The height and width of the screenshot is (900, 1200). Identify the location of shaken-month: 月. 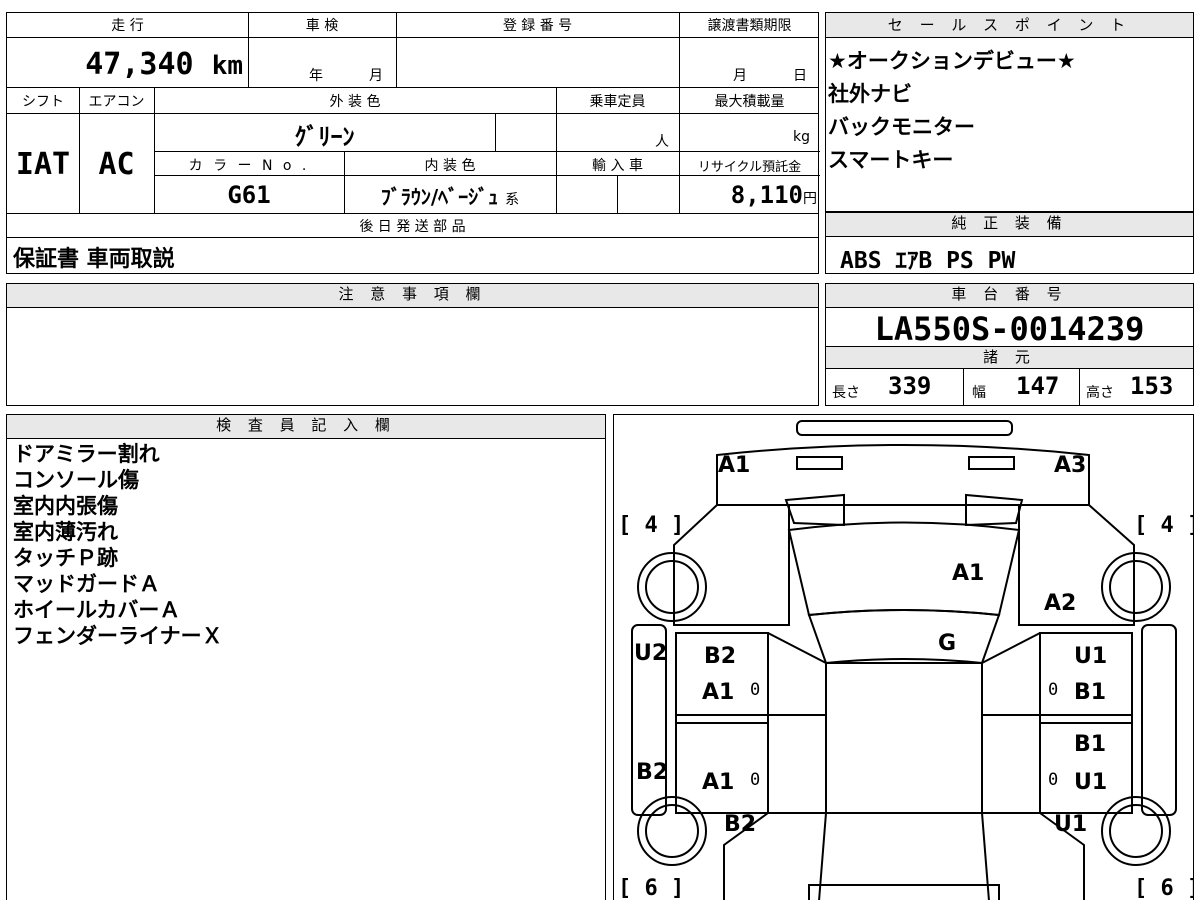
(376, 76).